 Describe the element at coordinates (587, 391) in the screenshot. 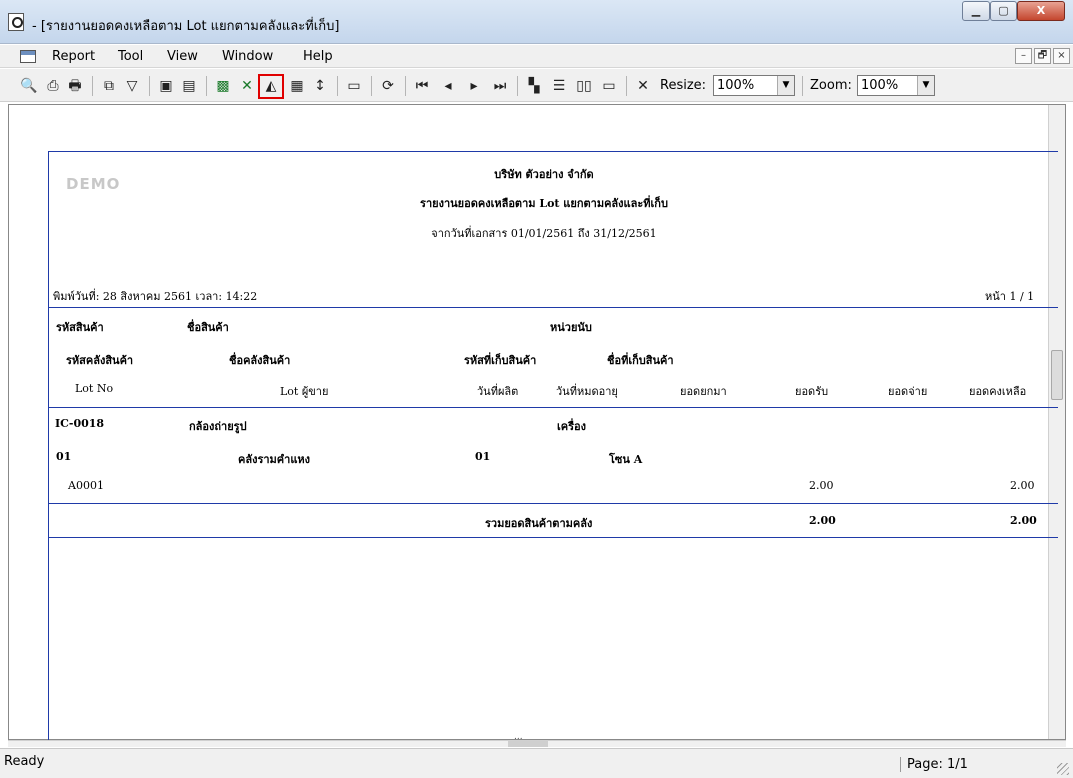

I see `header-exp-date: วันที่หมดอายุ` at that location.